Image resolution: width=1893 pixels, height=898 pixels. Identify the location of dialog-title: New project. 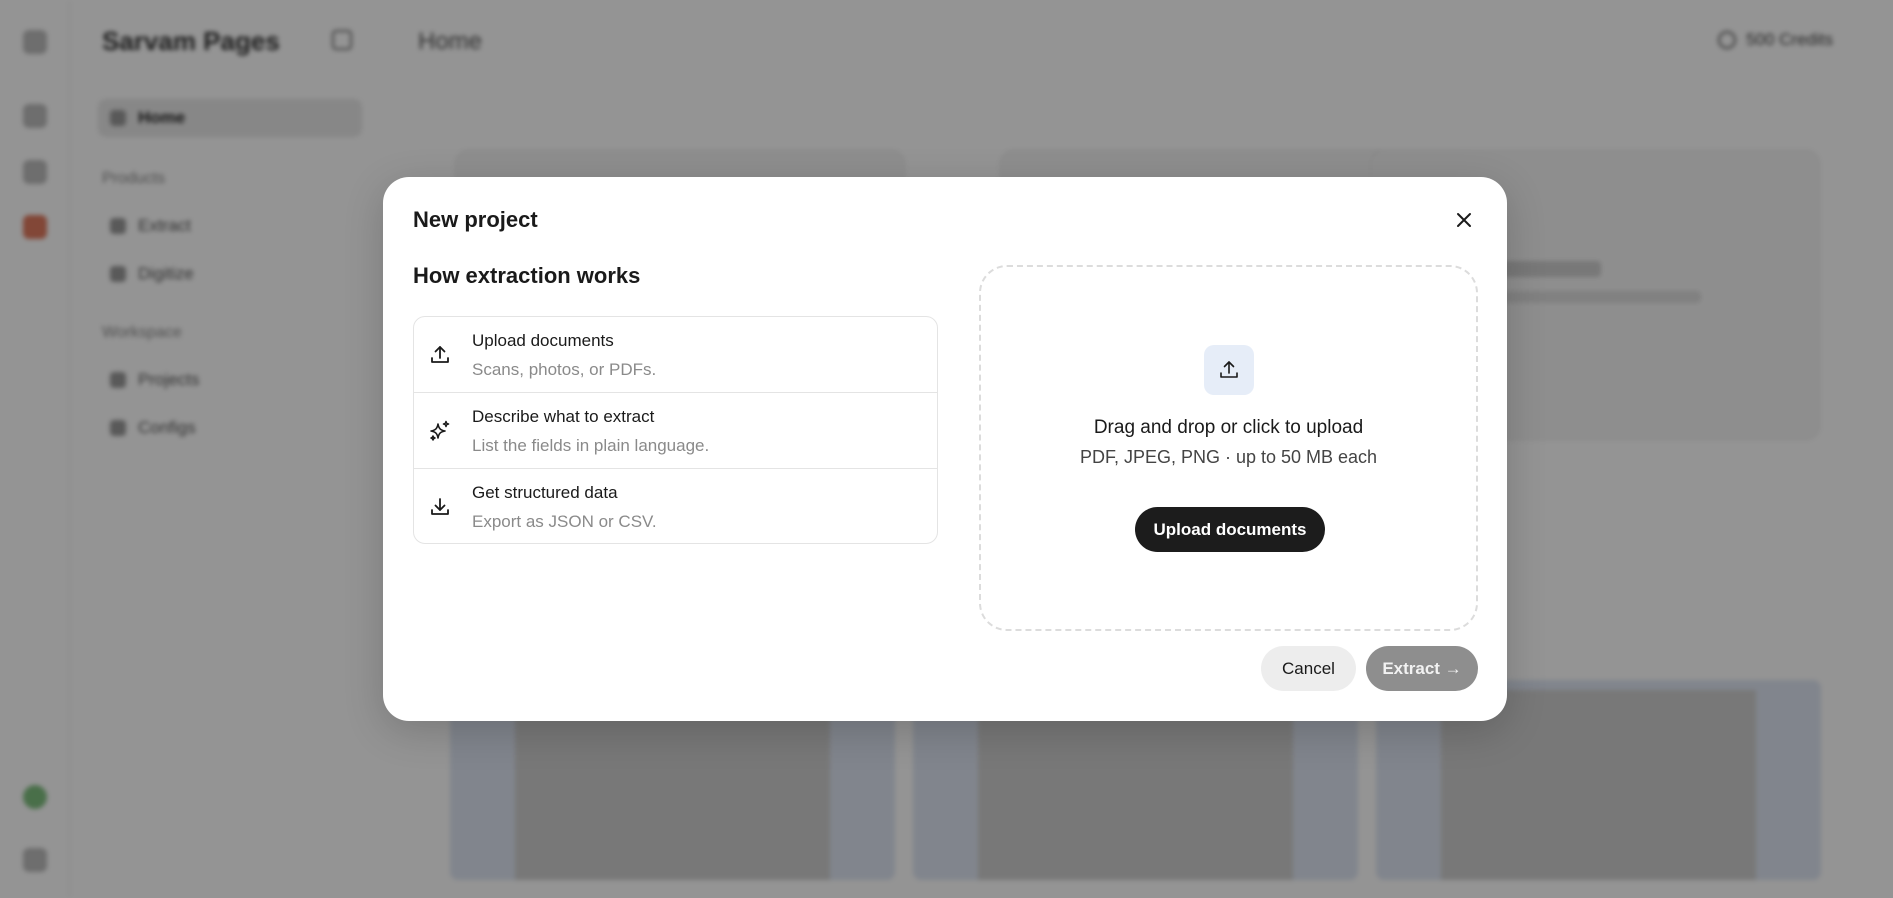
(475, 219).